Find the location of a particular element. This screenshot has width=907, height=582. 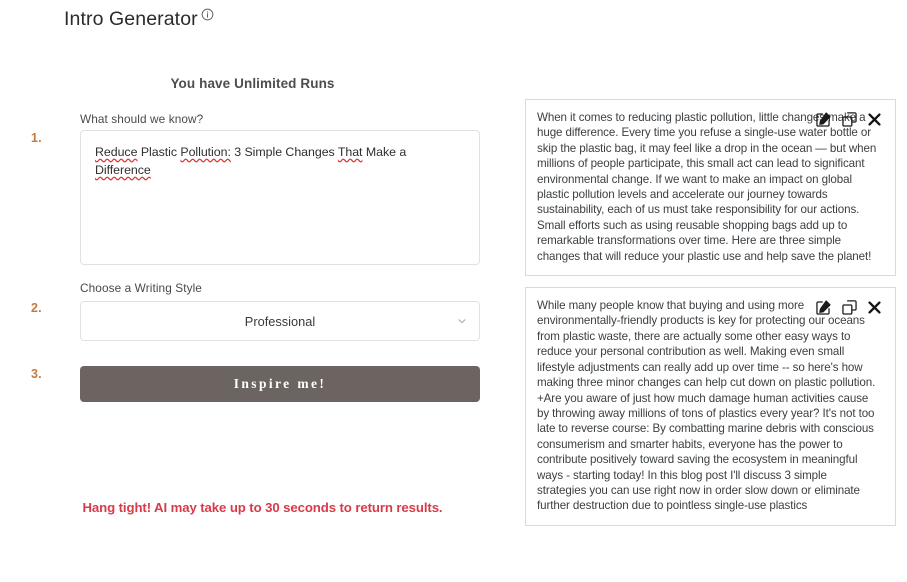

prompt-word-that: That is located at coordinates (350, 152).